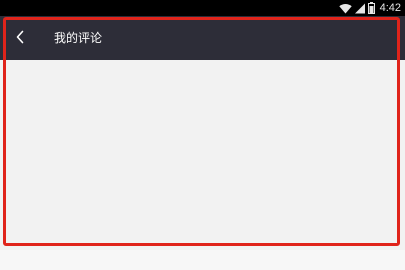 The height and width of the screenshot is (270, 405). I want to click on chevron-left-icon, so click(20, 38).